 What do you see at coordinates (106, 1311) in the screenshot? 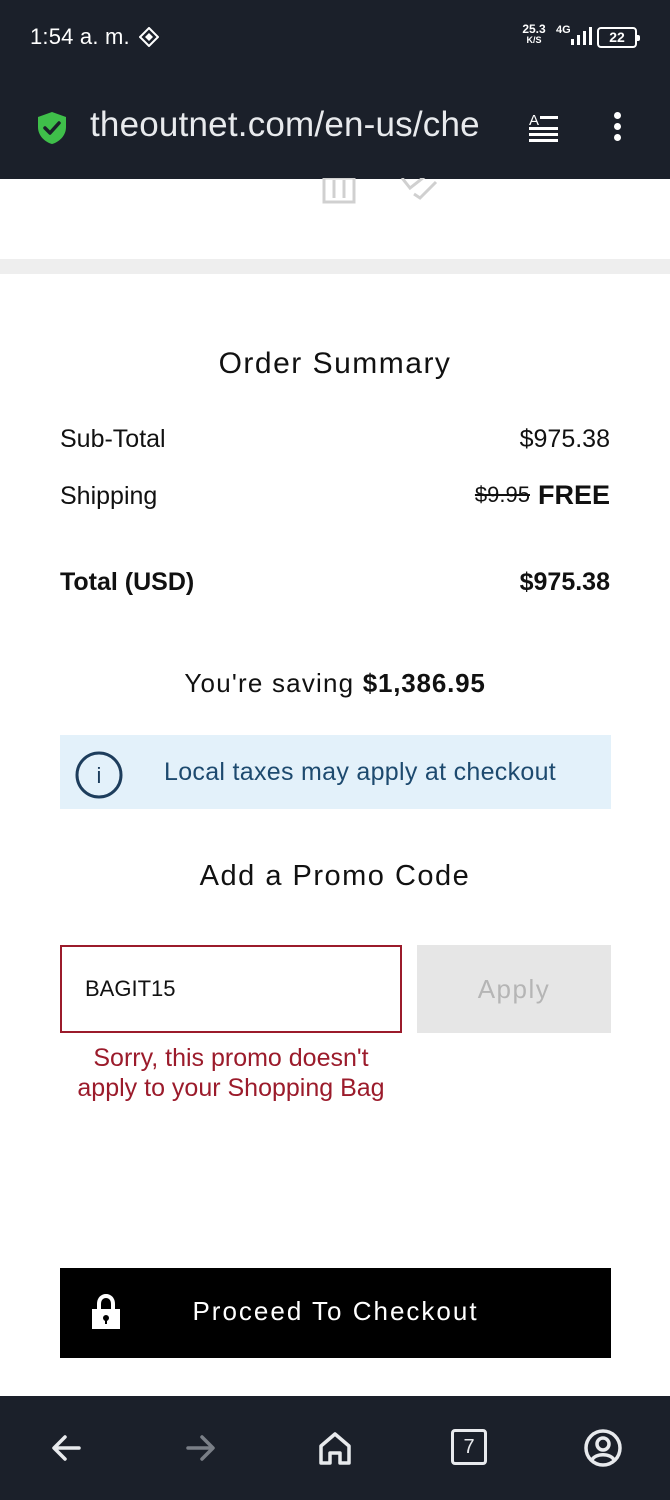
I see `lock-icon` at bounding box center [106, 1311].